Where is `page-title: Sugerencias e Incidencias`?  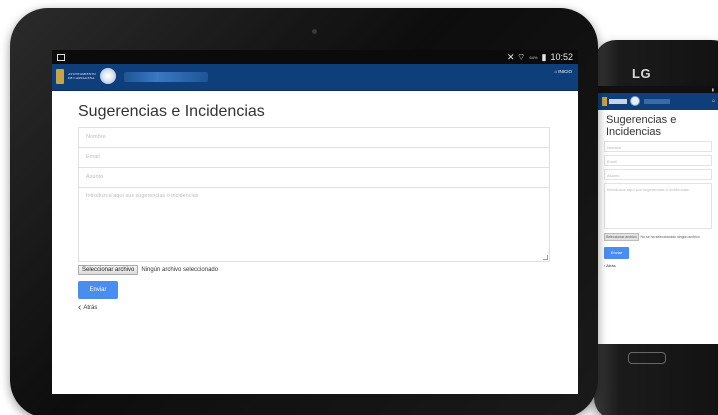
page-title: Sugerencias e Incidencias is located at coordinates (171, 111).